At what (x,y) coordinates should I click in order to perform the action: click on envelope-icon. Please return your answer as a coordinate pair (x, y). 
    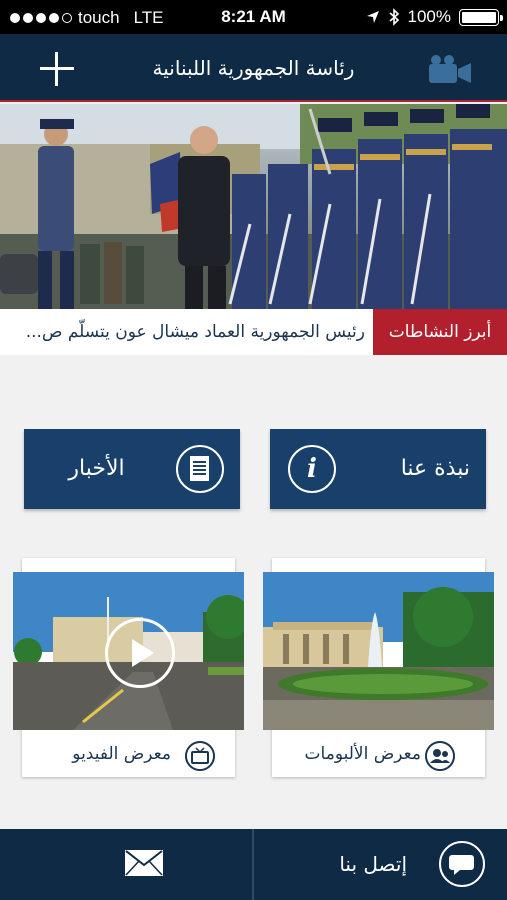
    Looking at the image, I should click on (144, 863).